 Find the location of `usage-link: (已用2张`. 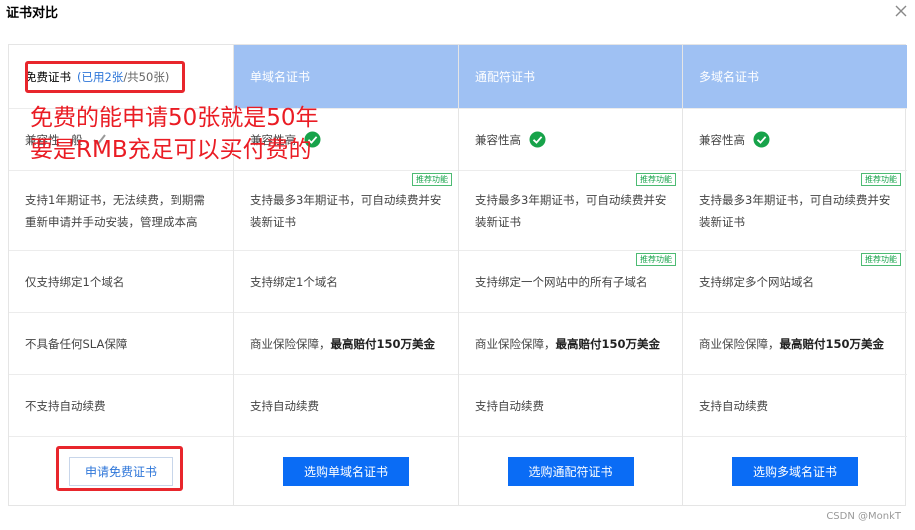

usage-link: (已用2张 is located at coordinates (100, 77).